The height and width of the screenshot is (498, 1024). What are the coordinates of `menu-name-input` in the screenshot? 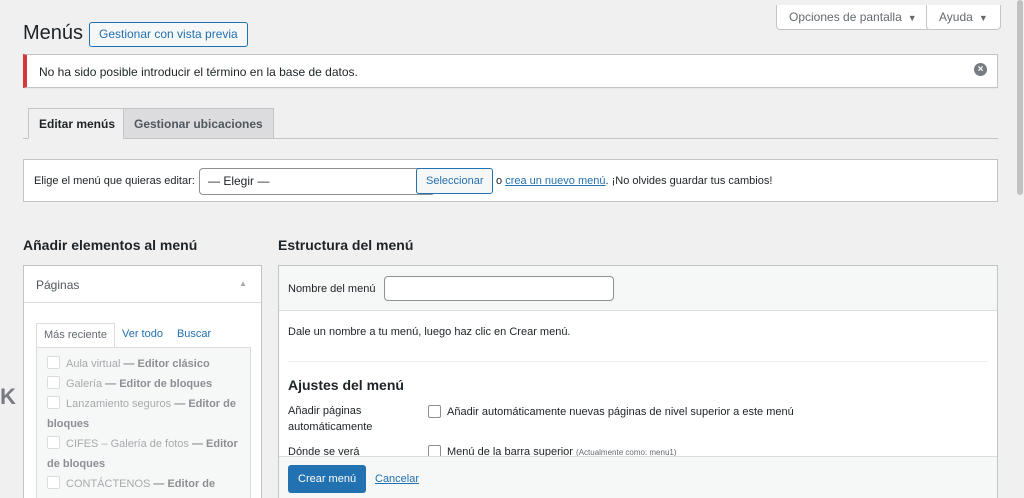 It's located at (499, 288).